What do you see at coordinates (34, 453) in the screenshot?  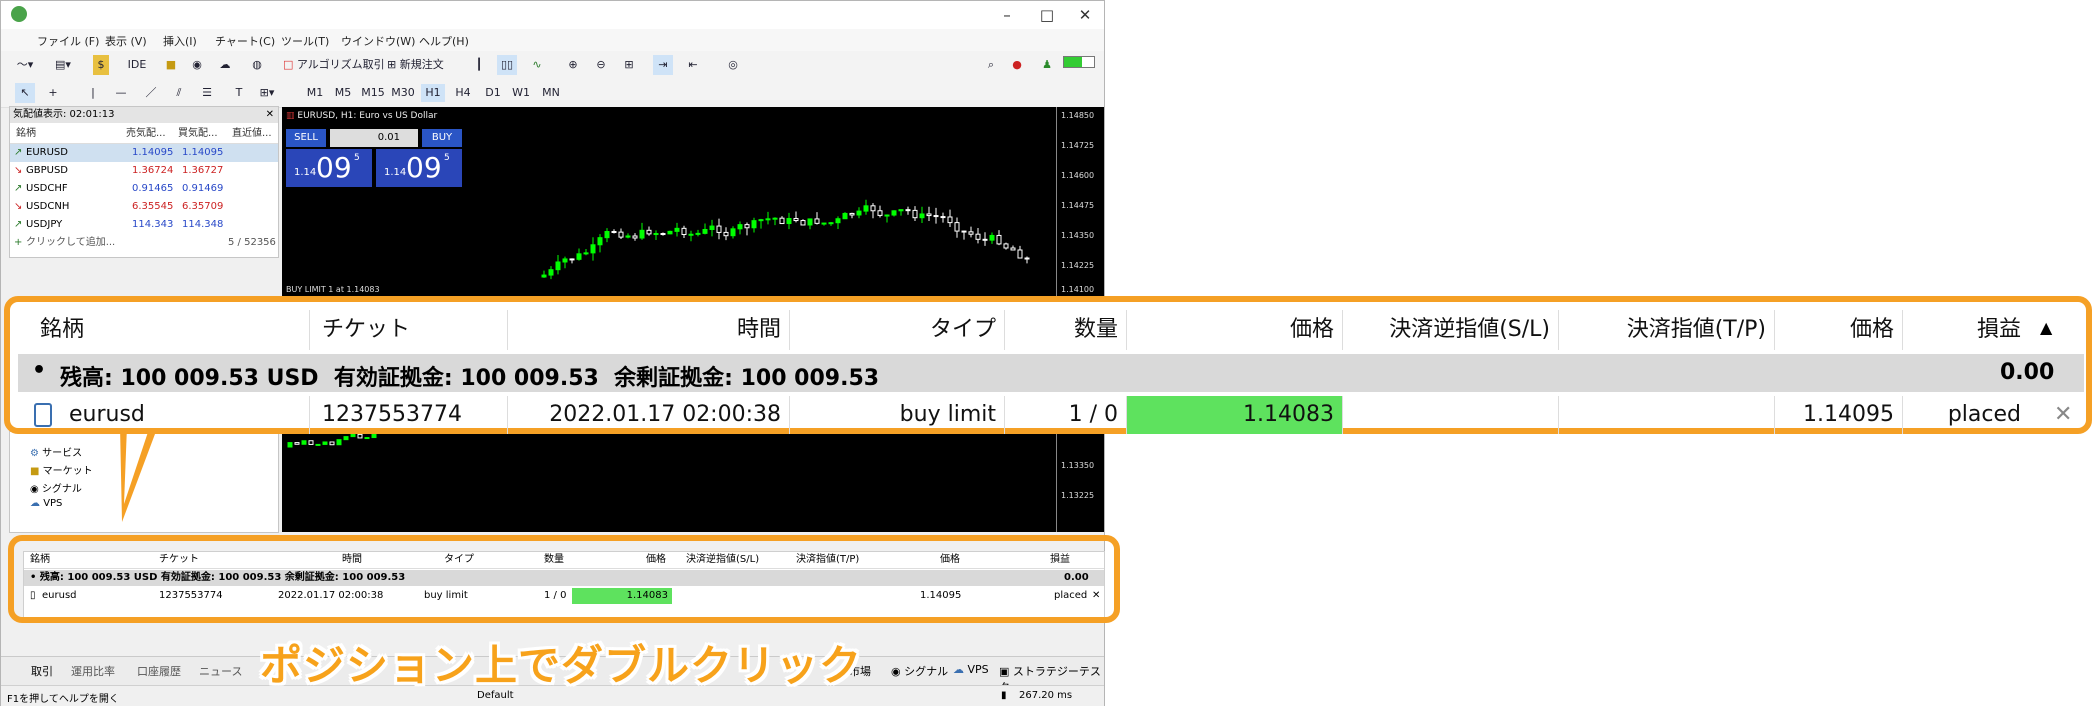 I see `gear-icon: ⚙` at bounding box center [34, 453].